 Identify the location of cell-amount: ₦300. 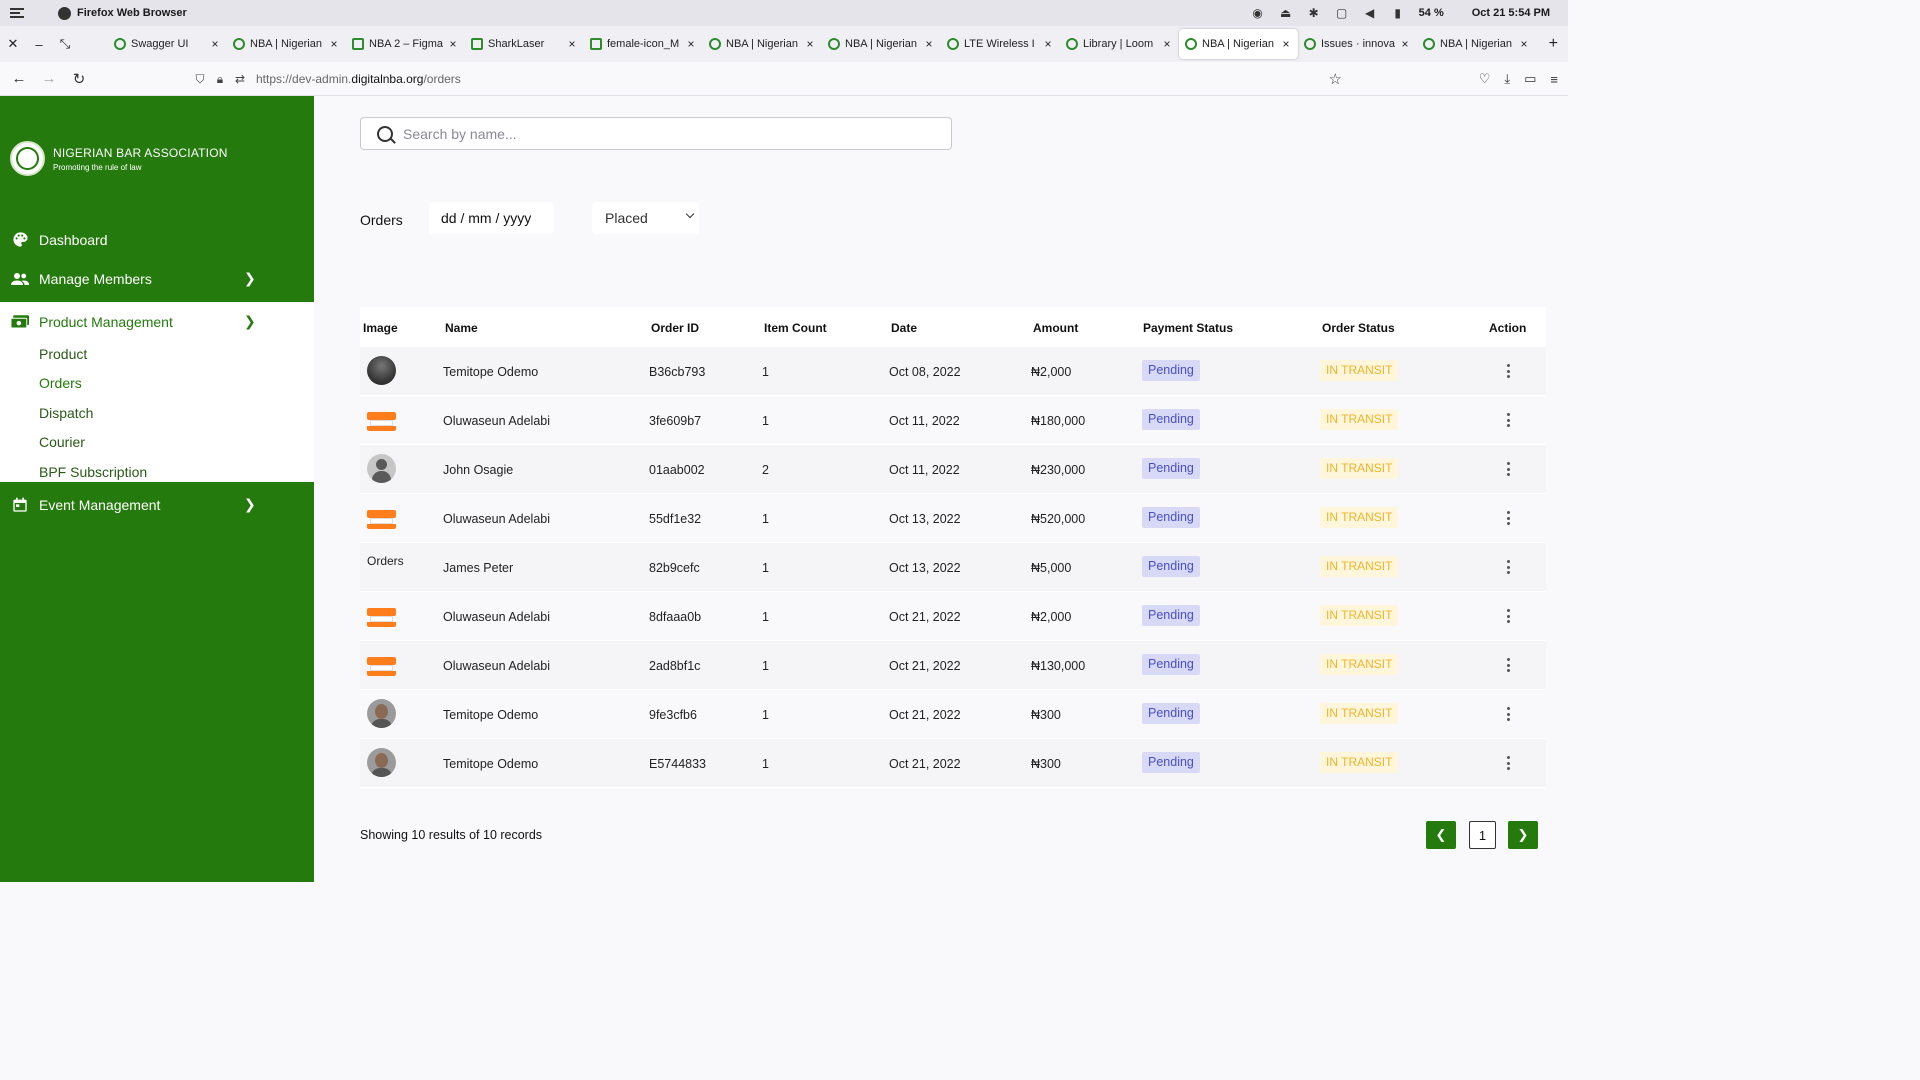
(1046, 764).